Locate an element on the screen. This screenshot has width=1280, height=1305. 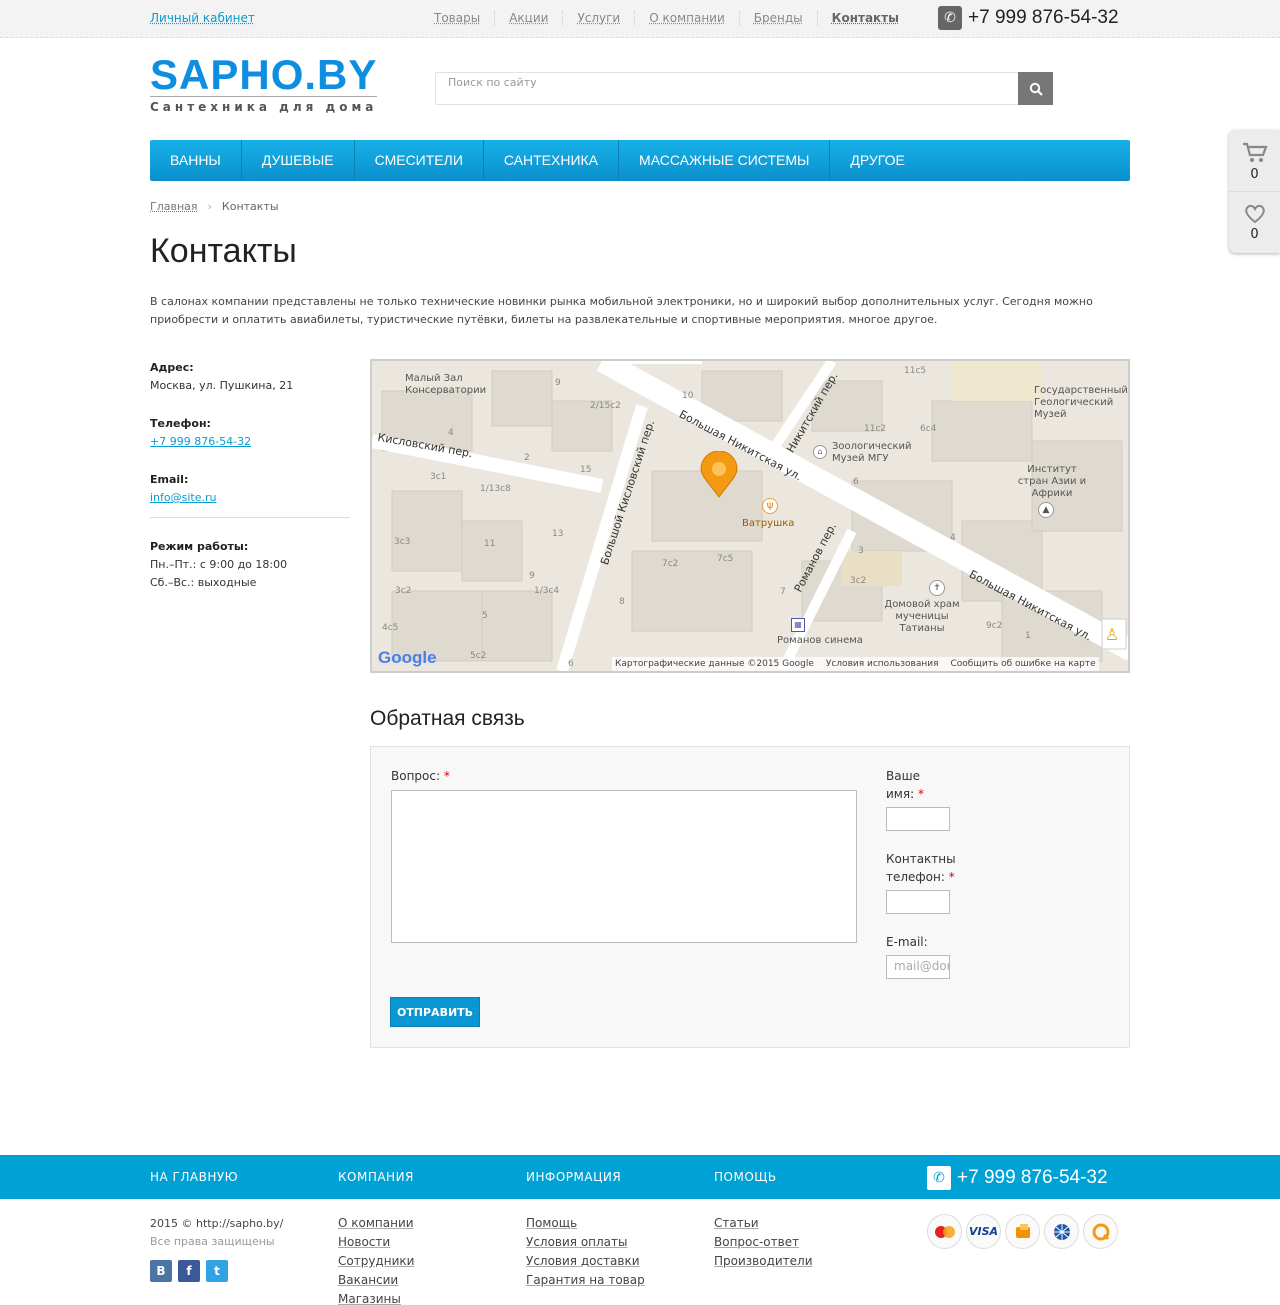
house-number: 9 is located at coordinates (532, 576).